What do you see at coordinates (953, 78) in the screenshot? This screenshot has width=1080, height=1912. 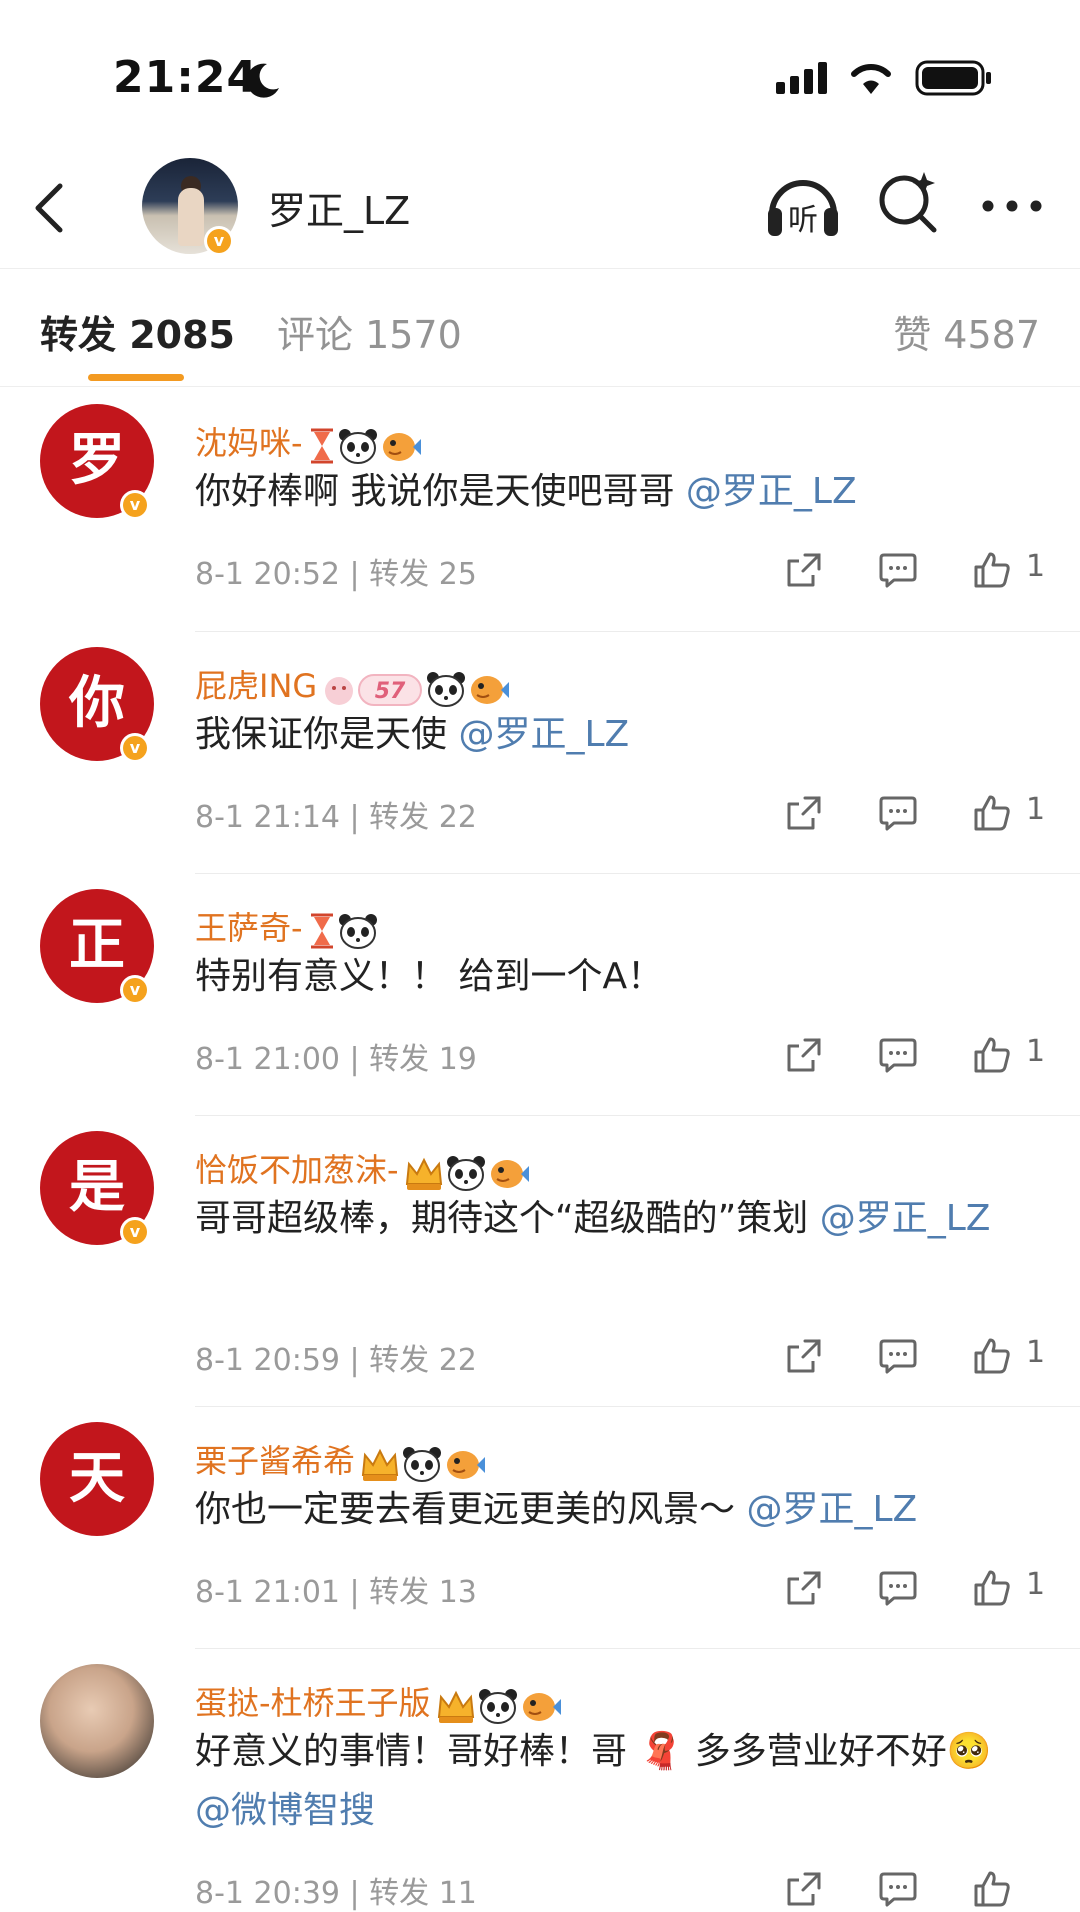 I see `battery-icon` at bounding box center [953, 78].